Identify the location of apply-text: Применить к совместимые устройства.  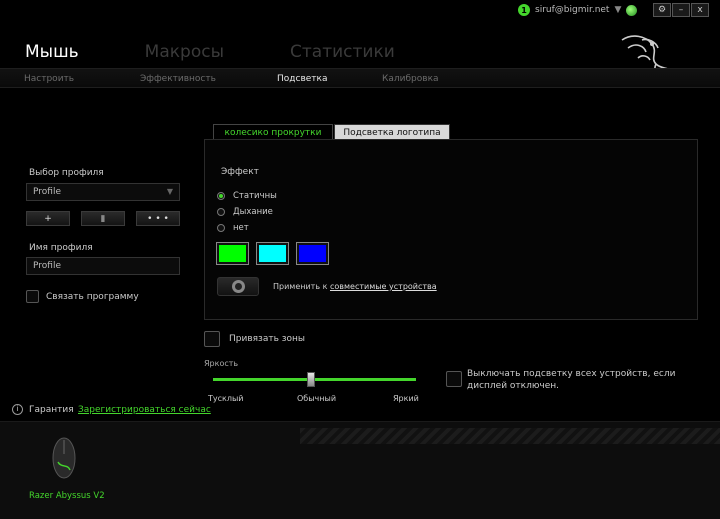
(355, 286).